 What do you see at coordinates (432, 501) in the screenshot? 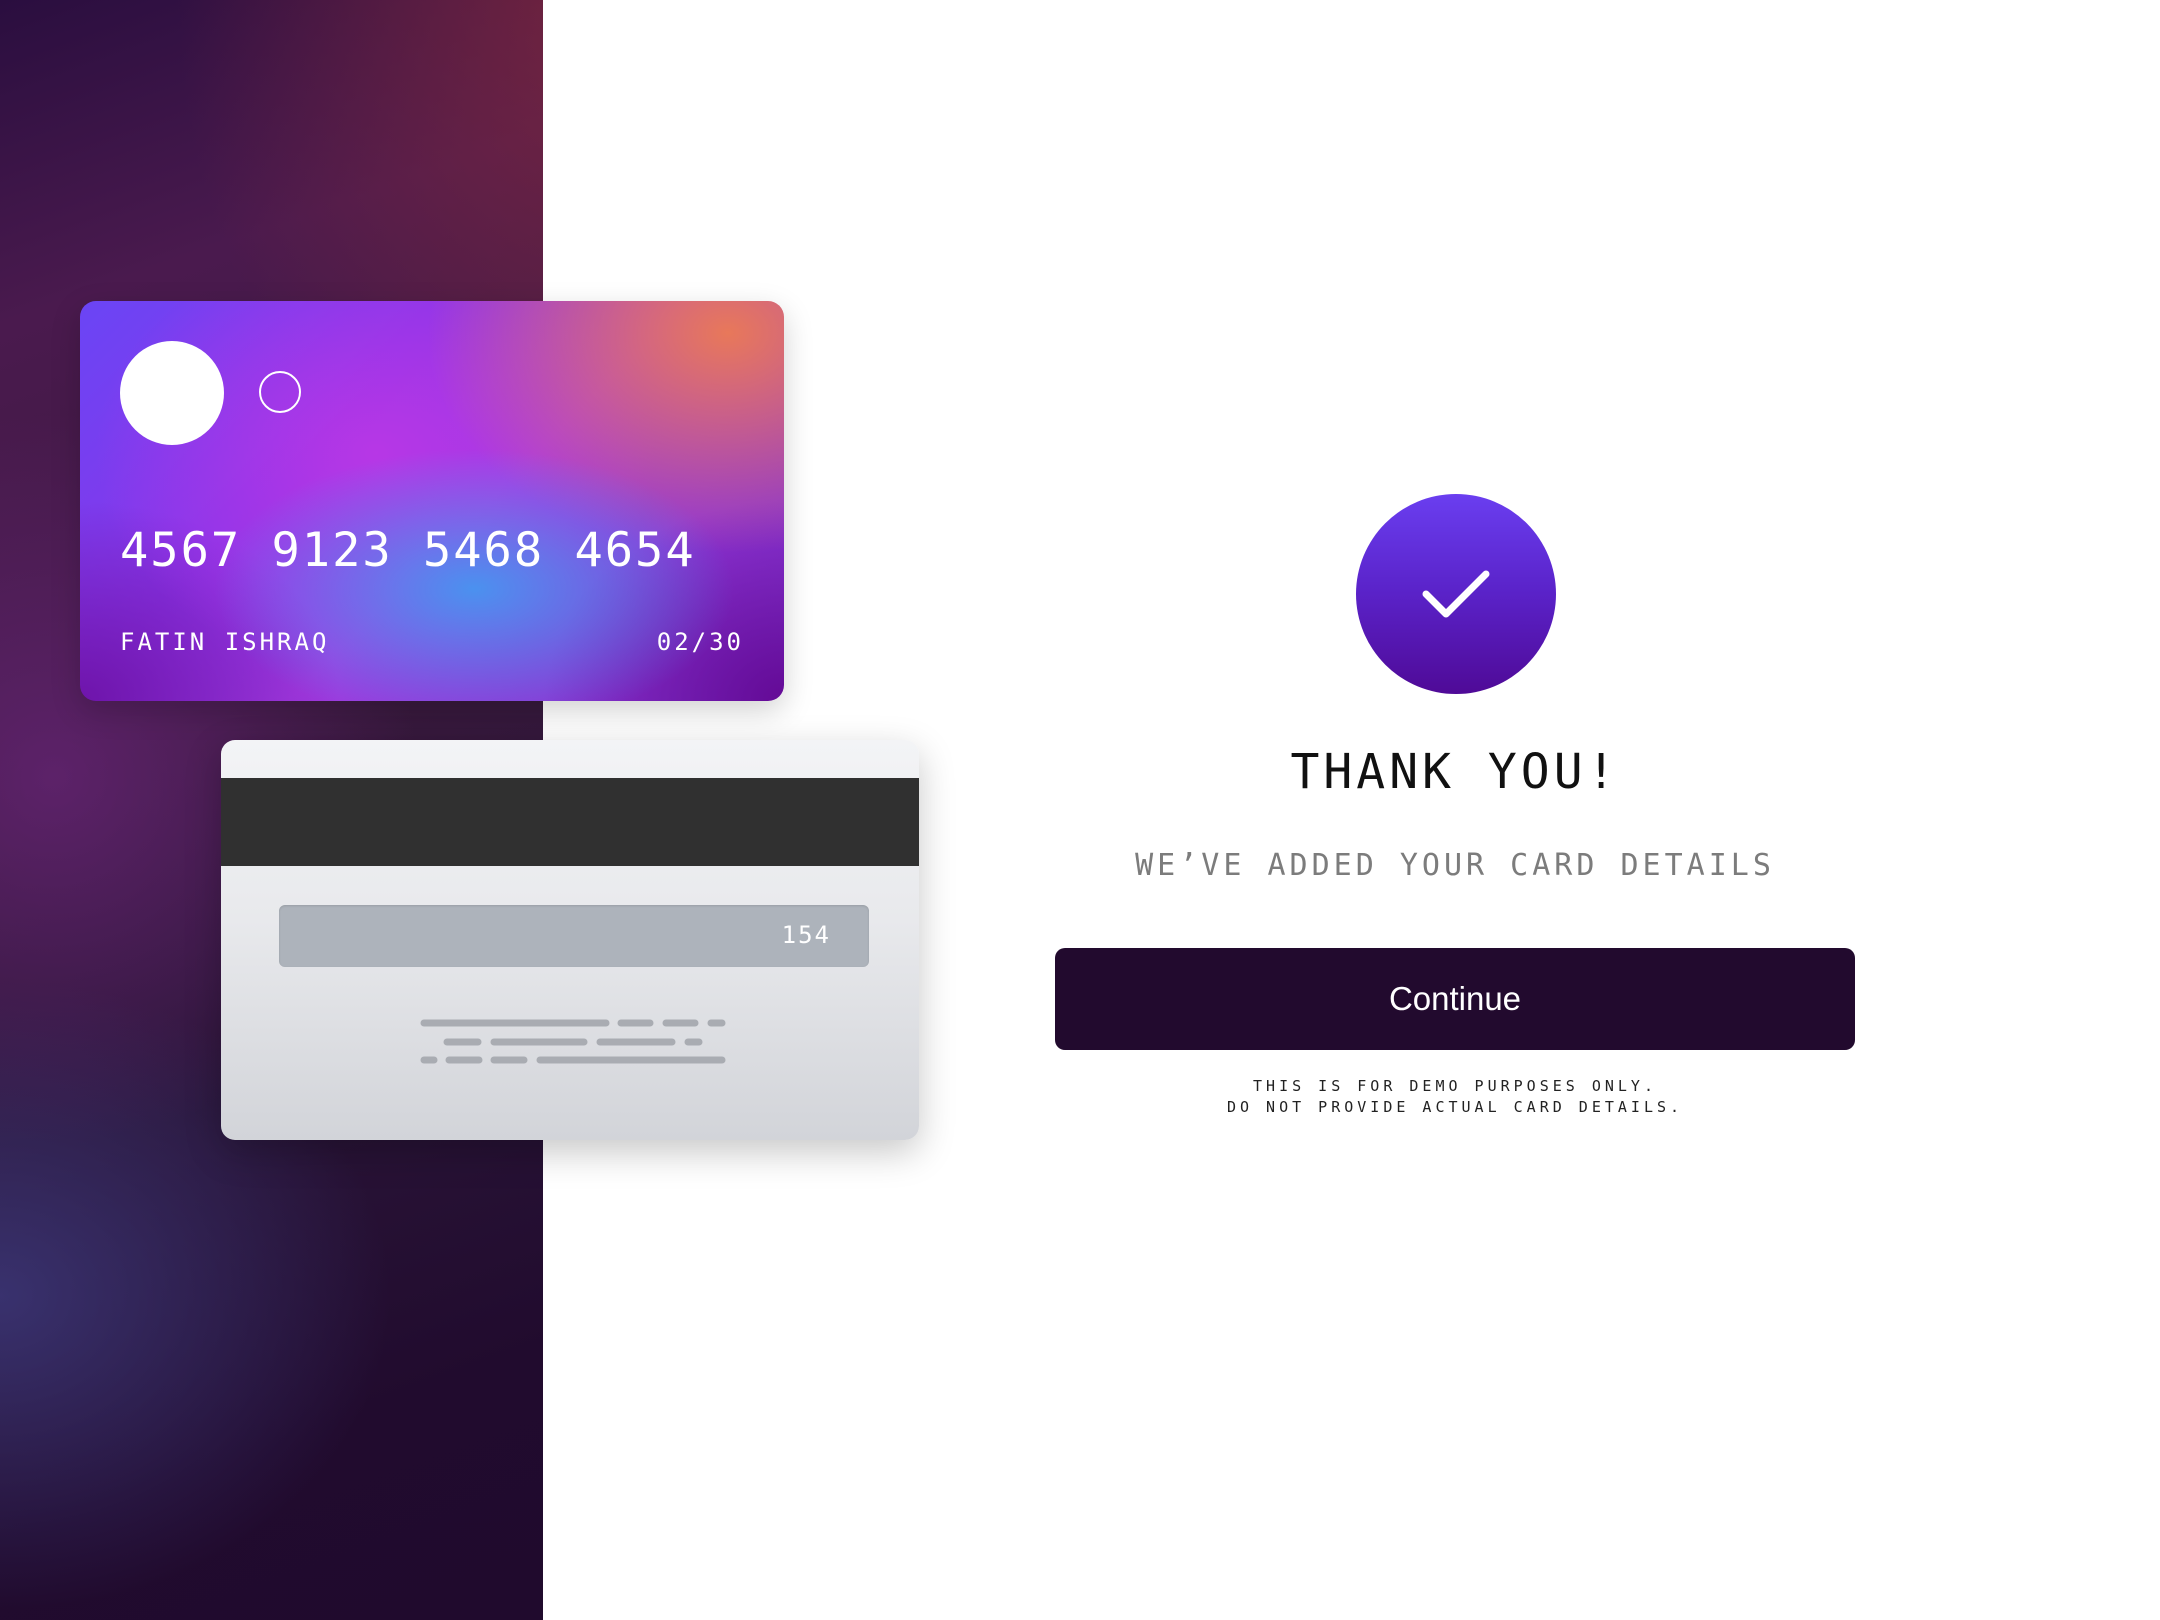
I see `card-front-preview: 4567 9123 5468 4654 FATIN ISHRAQ 02/30` at bounding box center [432, 501].